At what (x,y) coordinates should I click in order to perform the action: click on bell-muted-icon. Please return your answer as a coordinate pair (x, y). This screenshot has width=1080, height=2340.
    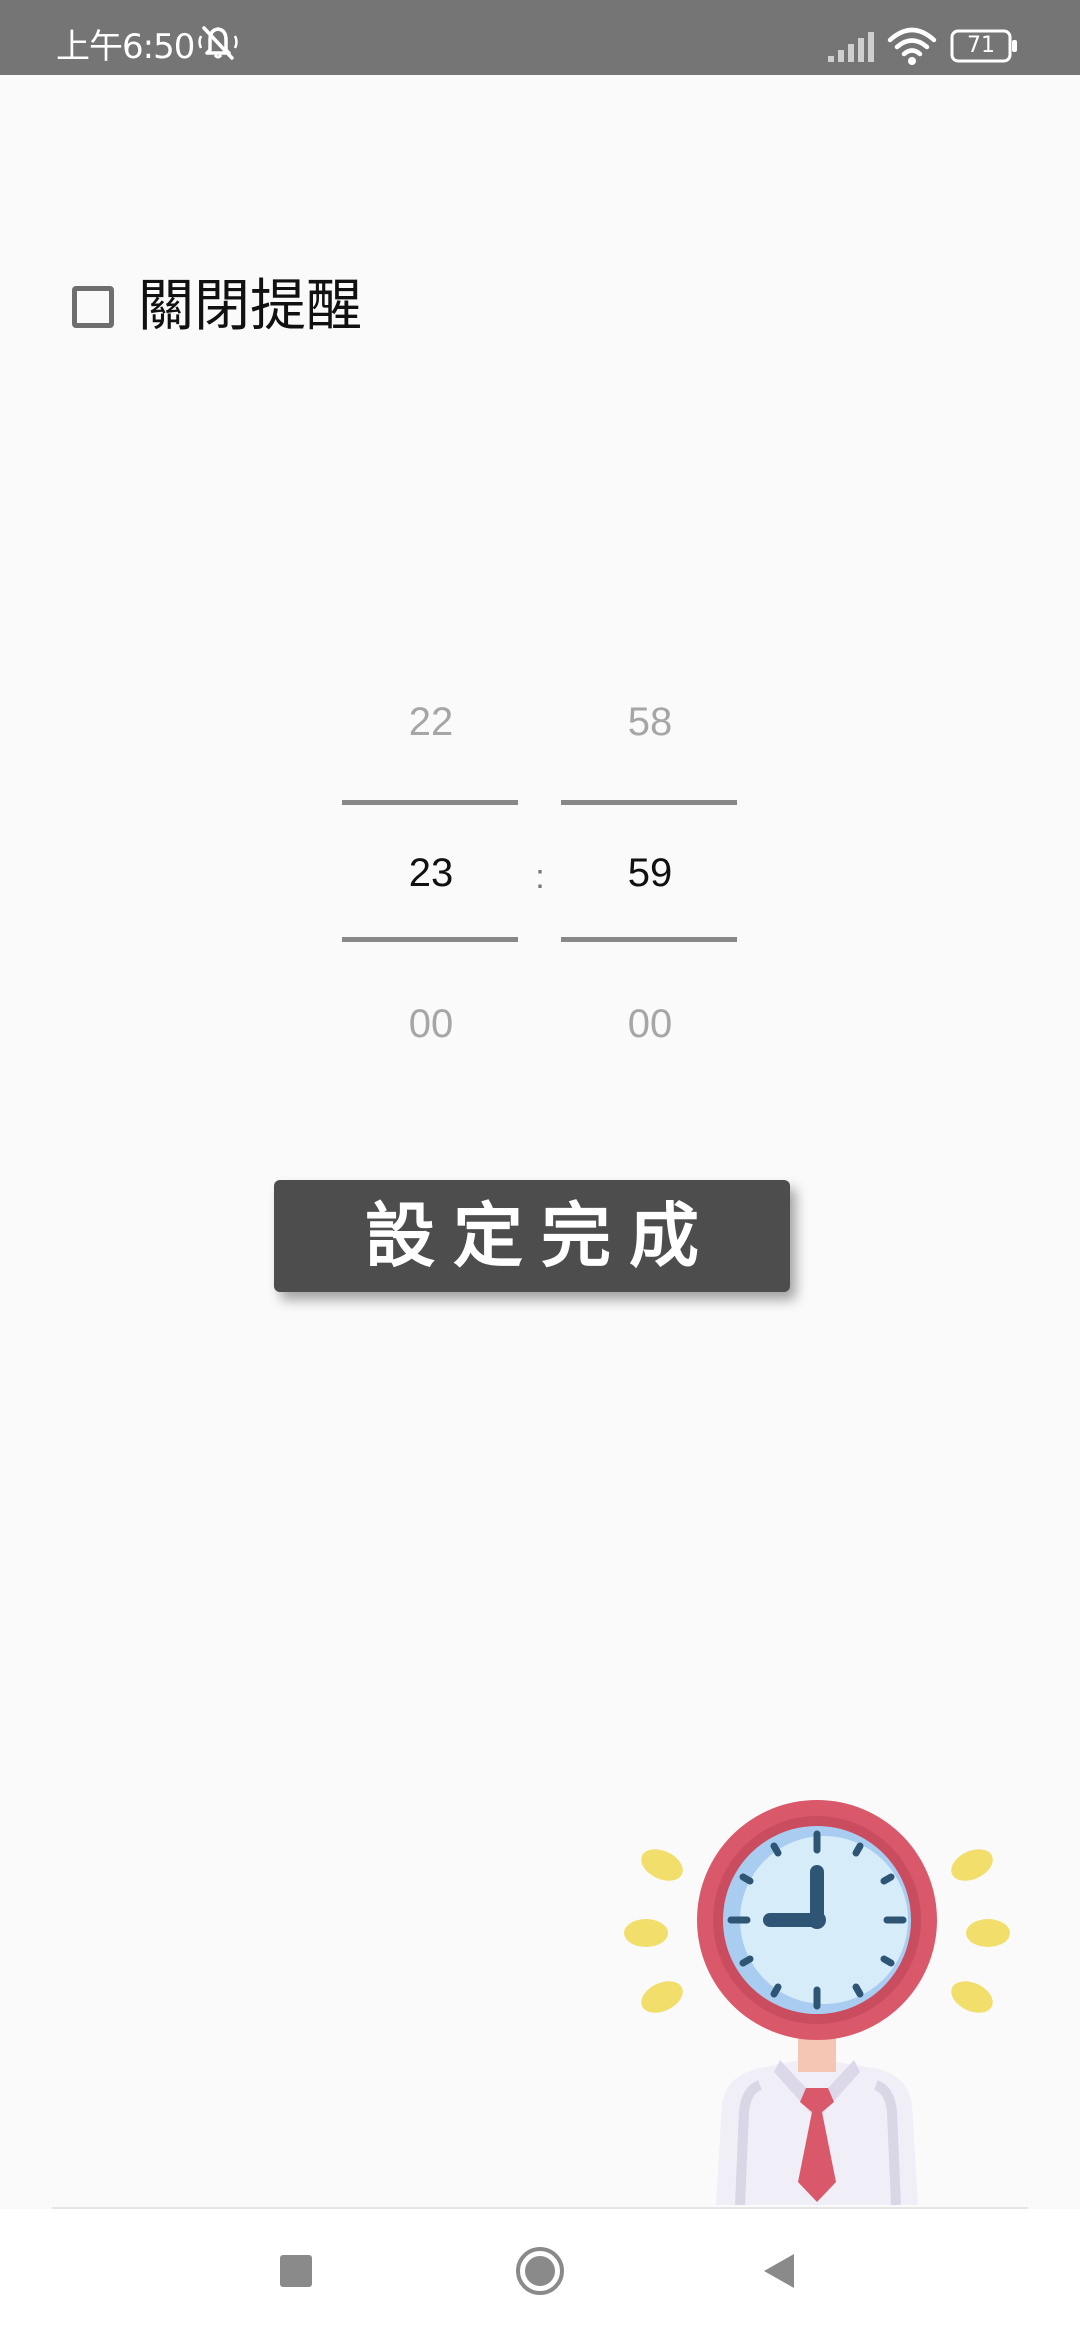
    Looking at the image, I should click on (218, 43).